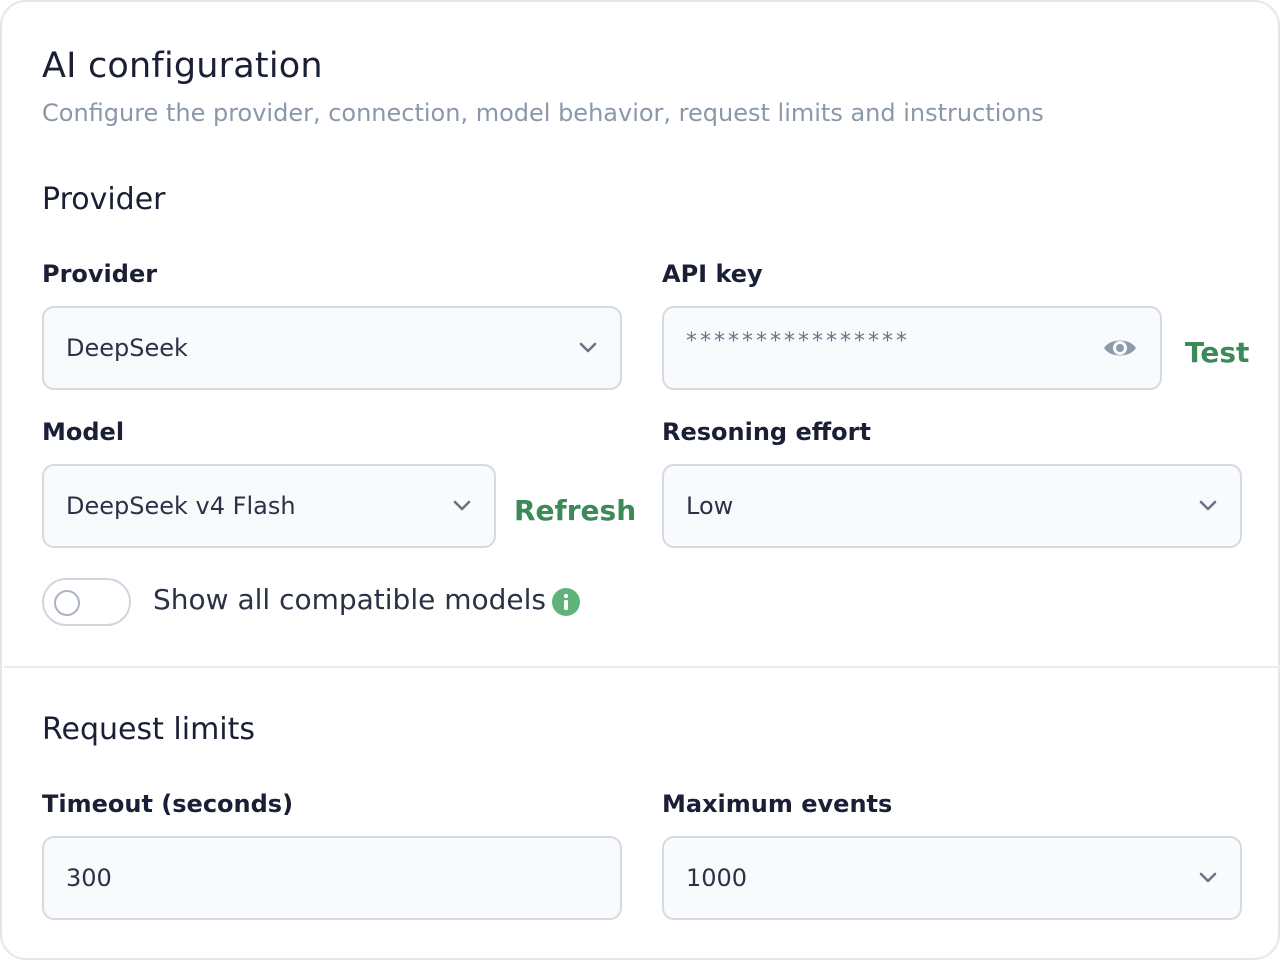  What do you see at coordinates (717, 878) in the screenshot?
I see `maximum-events-value: 1000` at bounding box center [717, 878].